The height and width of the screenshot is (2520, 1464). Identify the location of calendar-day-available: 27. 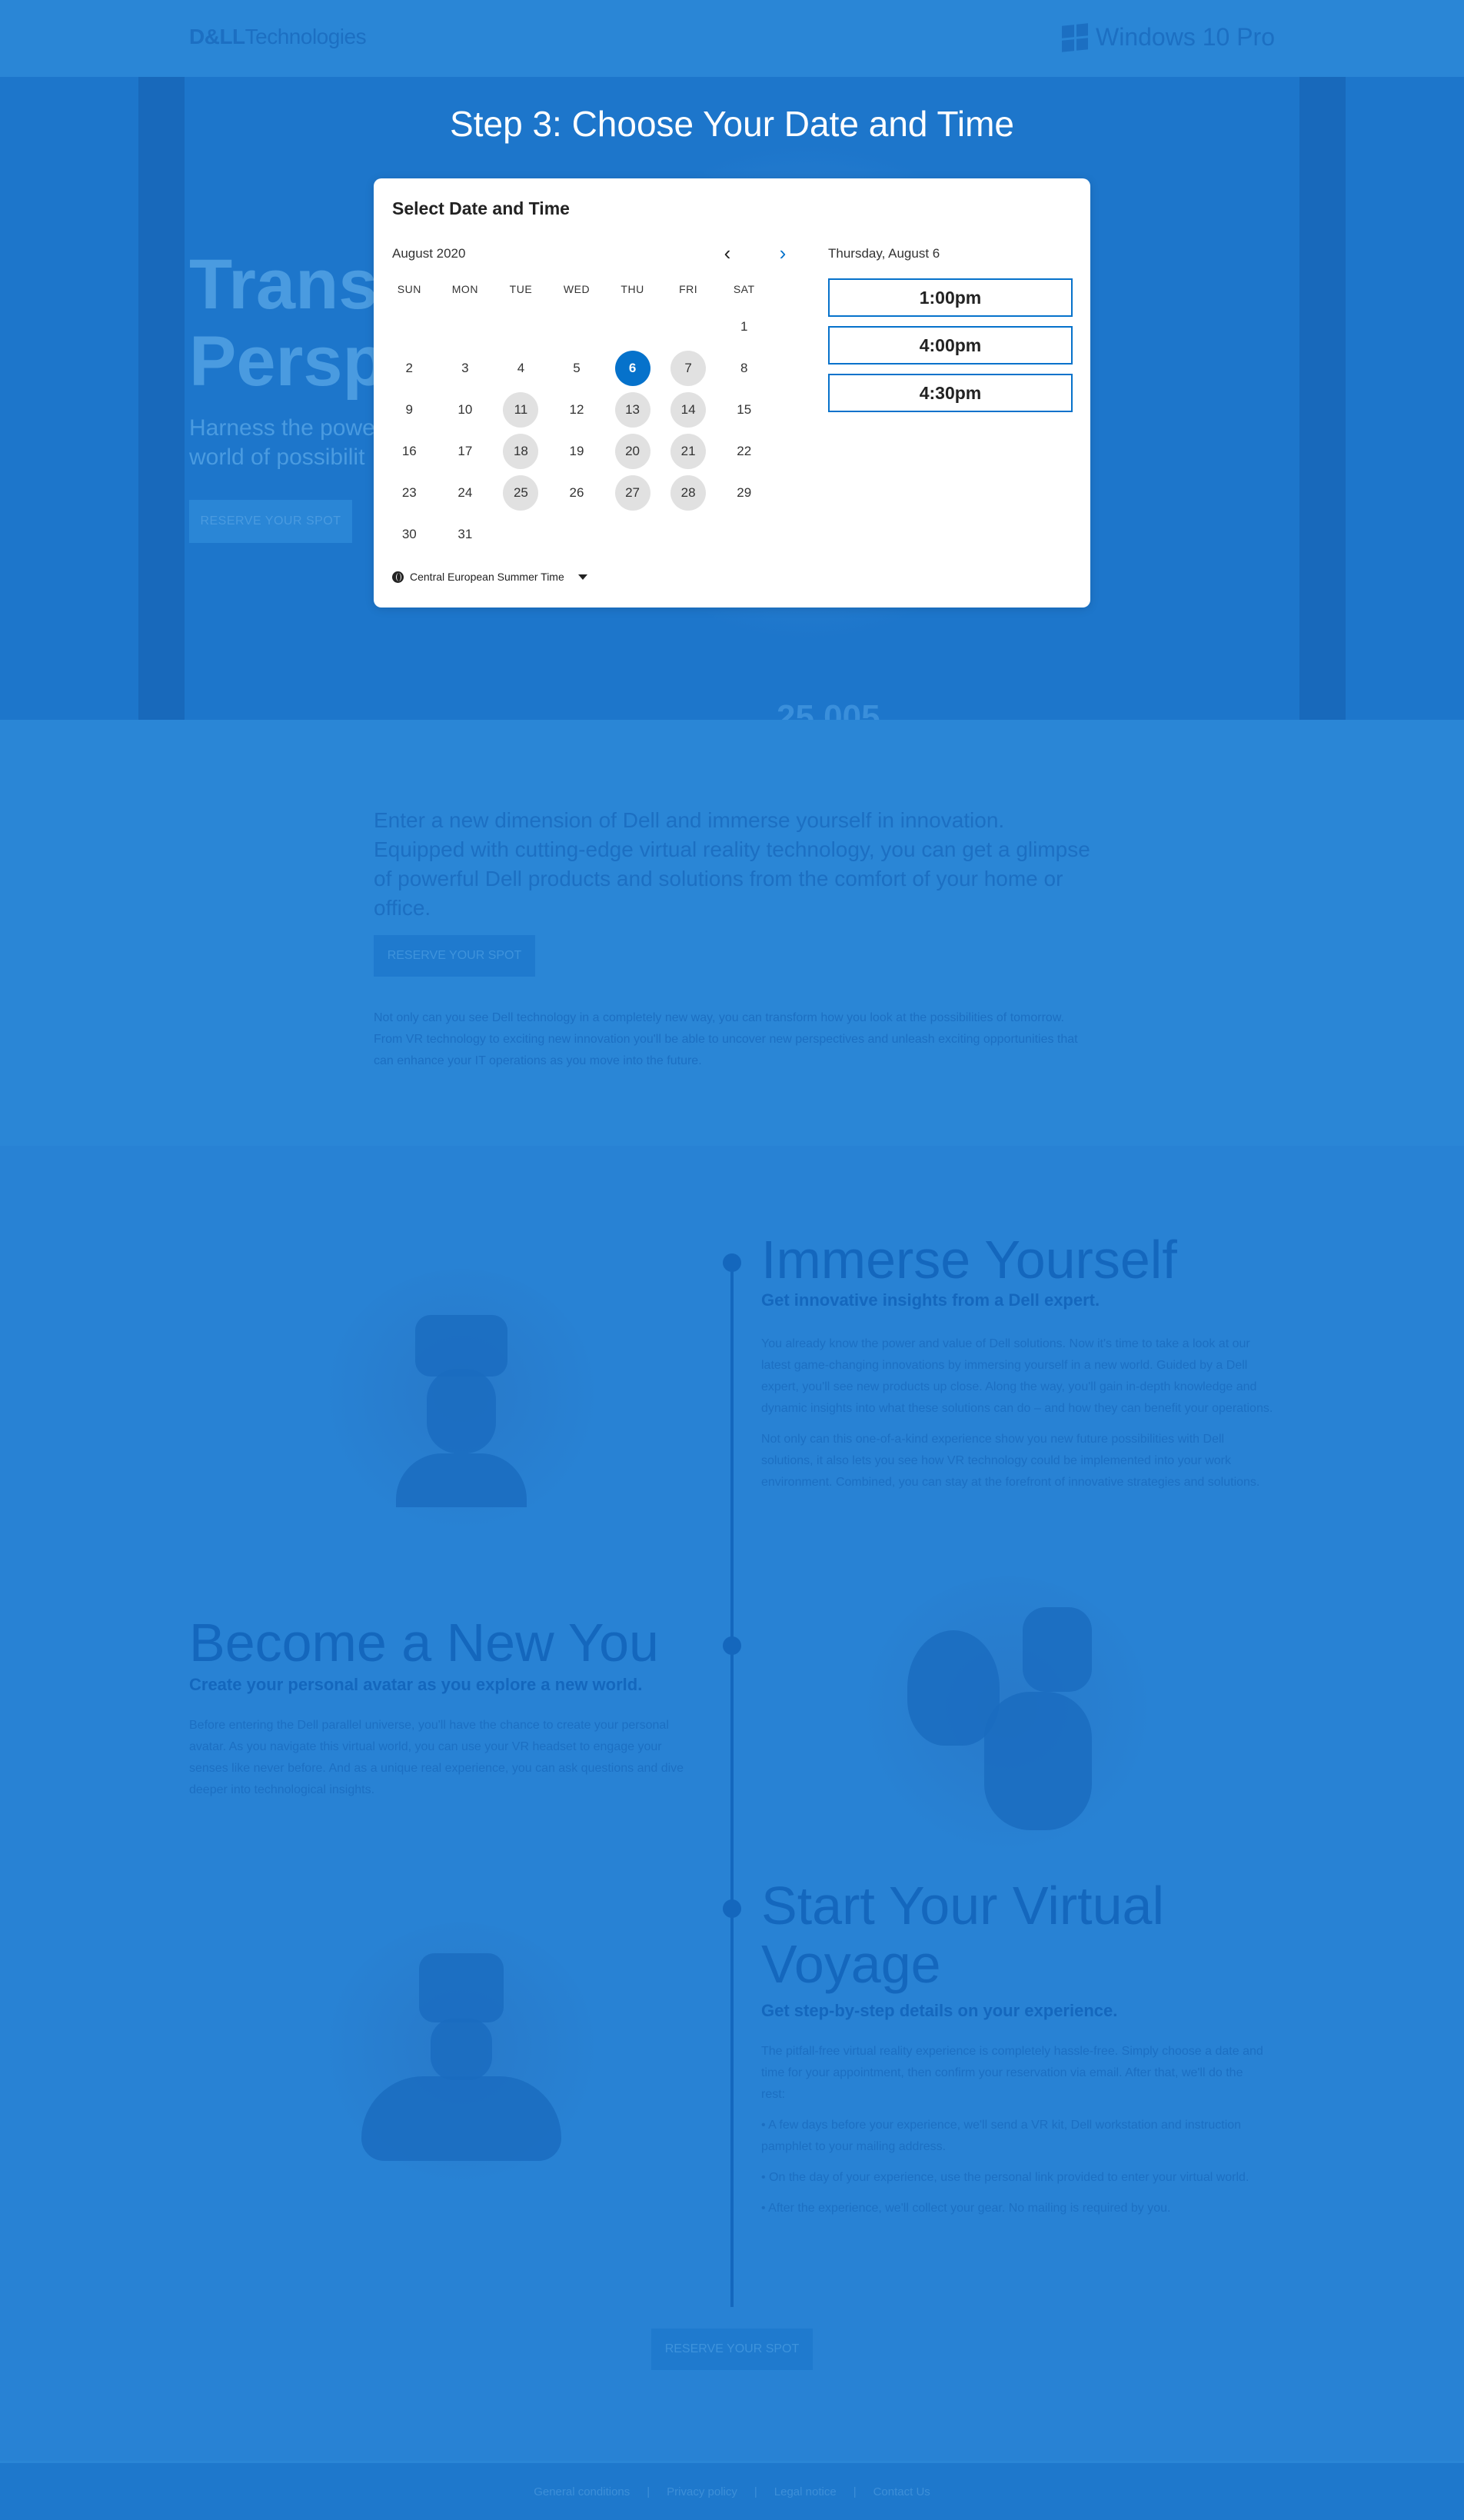
(632, 493).